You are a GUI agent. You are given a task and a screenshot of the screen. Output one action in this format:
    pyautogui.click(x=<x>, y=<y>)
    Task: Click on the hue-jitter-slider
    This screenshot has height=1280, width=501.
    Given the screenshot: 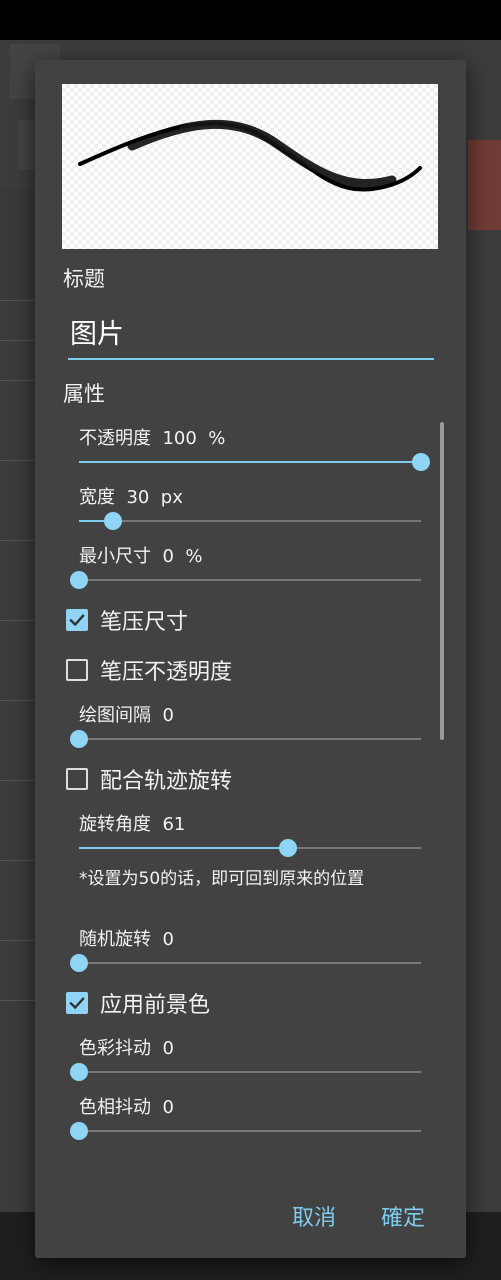 What is the action you would take?
    pyautogui.click(x=245, y=1131)
    